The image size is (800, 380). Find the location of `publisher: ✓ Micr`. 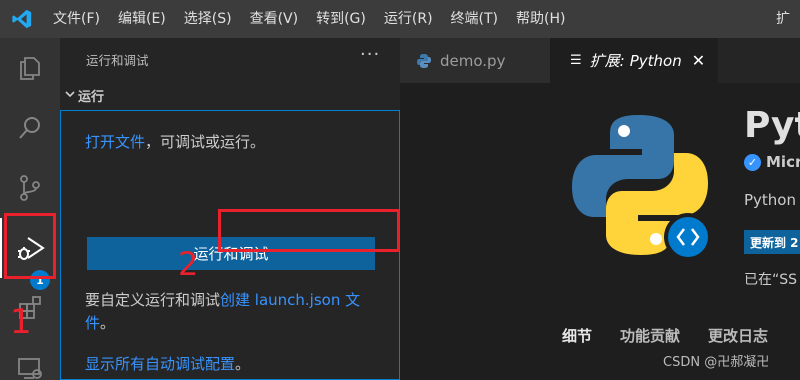

publisher: ✓ Micr is located at coordinates (772, 162).